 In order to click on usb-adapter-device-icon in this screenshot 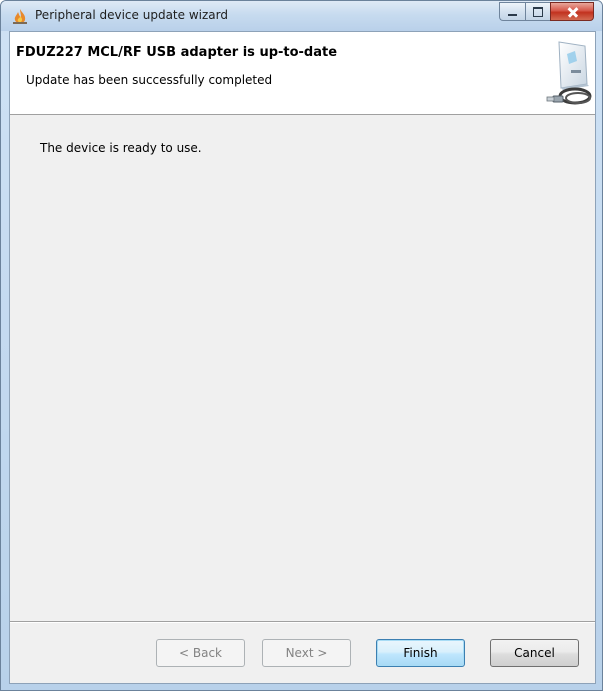, I will do `click(569, 73)`.